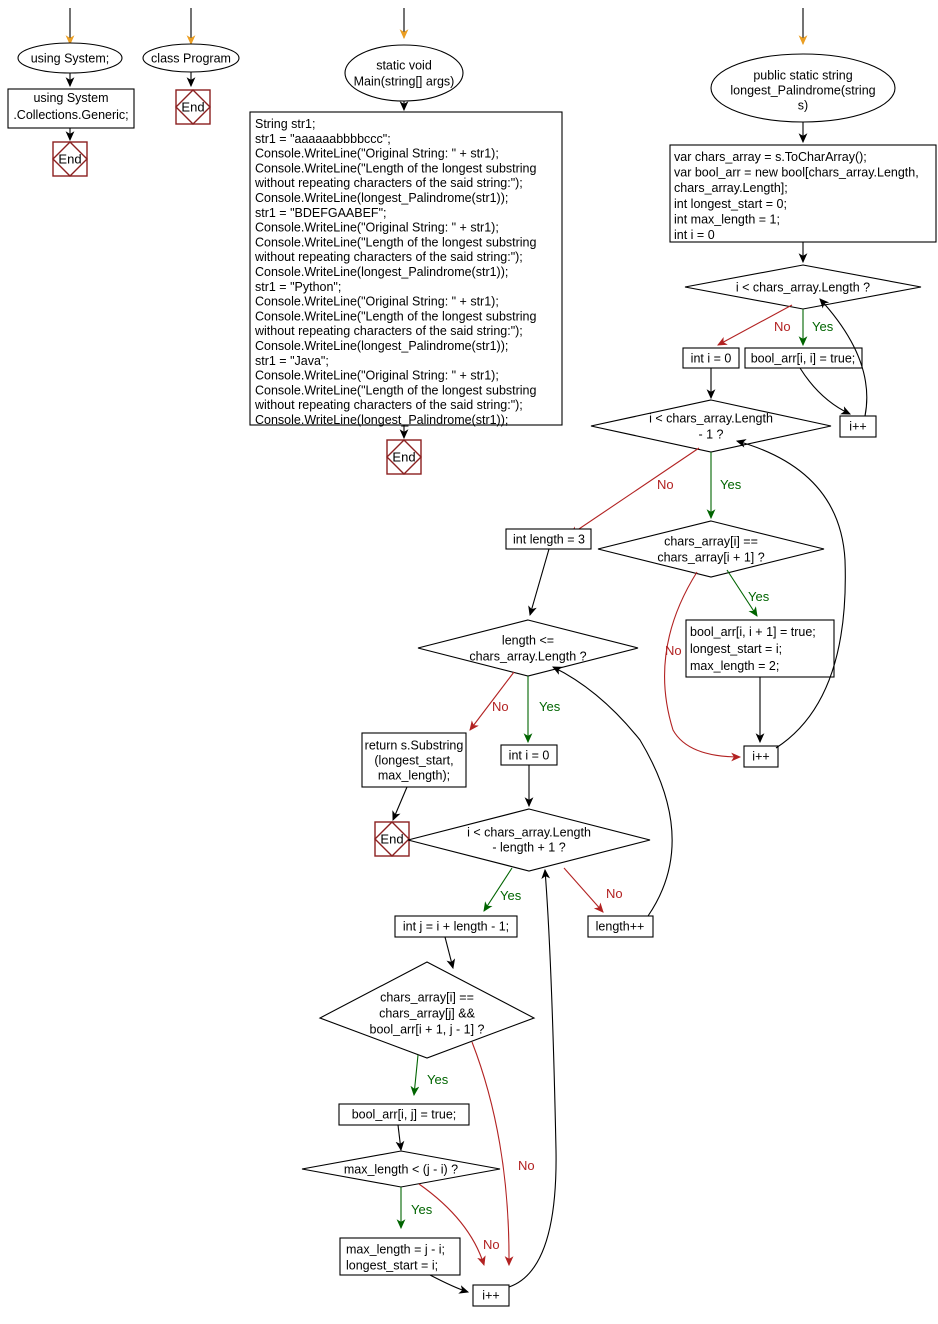  What do you see at coordinates (528, 847) in the screenshot?
I see `node-cond-i-lt-length-minus-length-line-2: - length + 1 ?` at bounding box center [528, 847].